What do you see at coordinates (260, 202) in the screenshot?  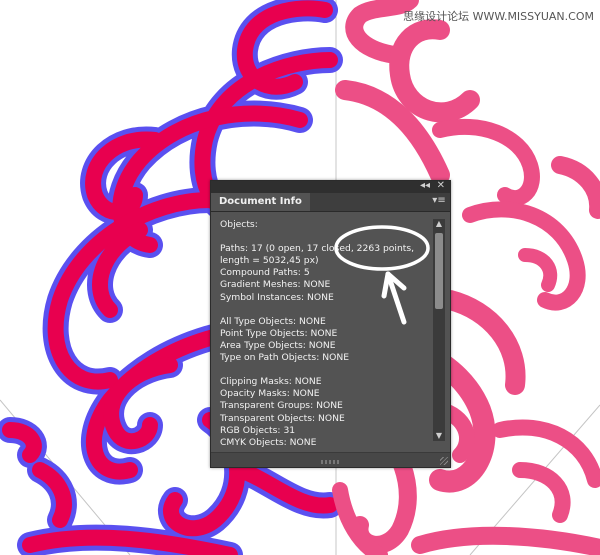 I see `tab-document-info: Document Info` at bounding box center [260, 202].